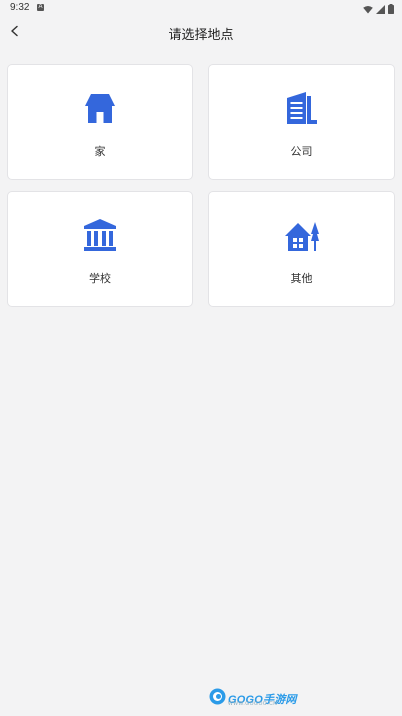  I want to click on cabin-with-tree-icon, so click(302, 235).